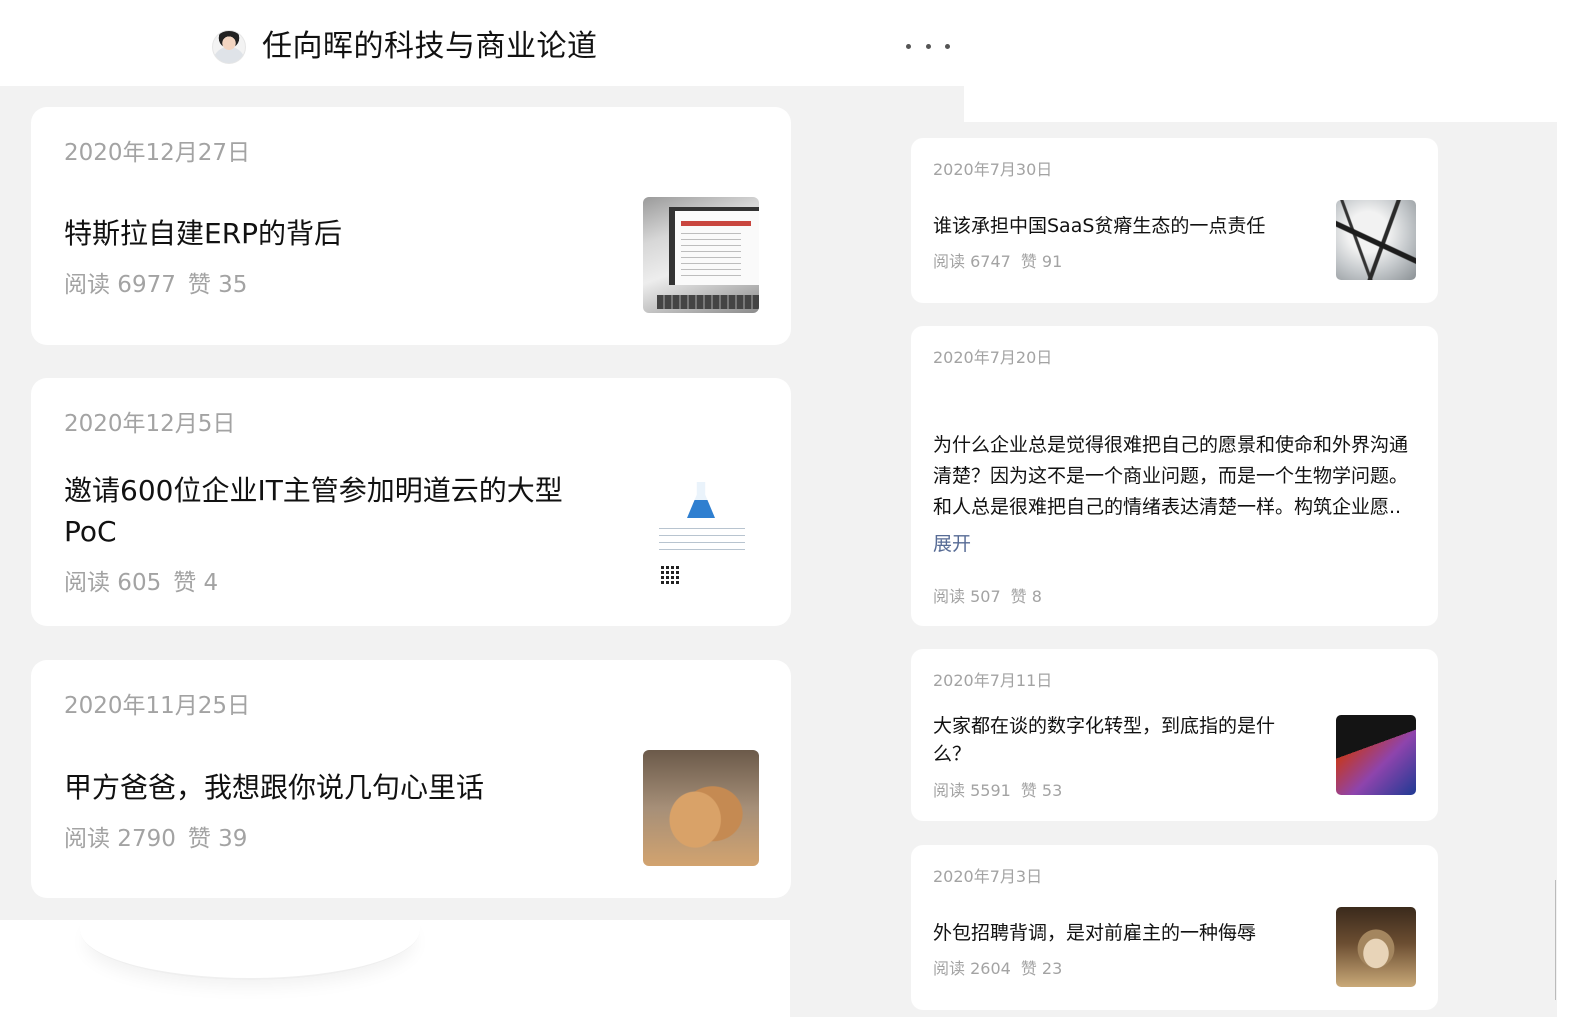 The width and height of the screenshot is (1577, 1017). I want to click on article-title: 甲方爸爸，我想跟你说几句心里话, so click(339, 787).